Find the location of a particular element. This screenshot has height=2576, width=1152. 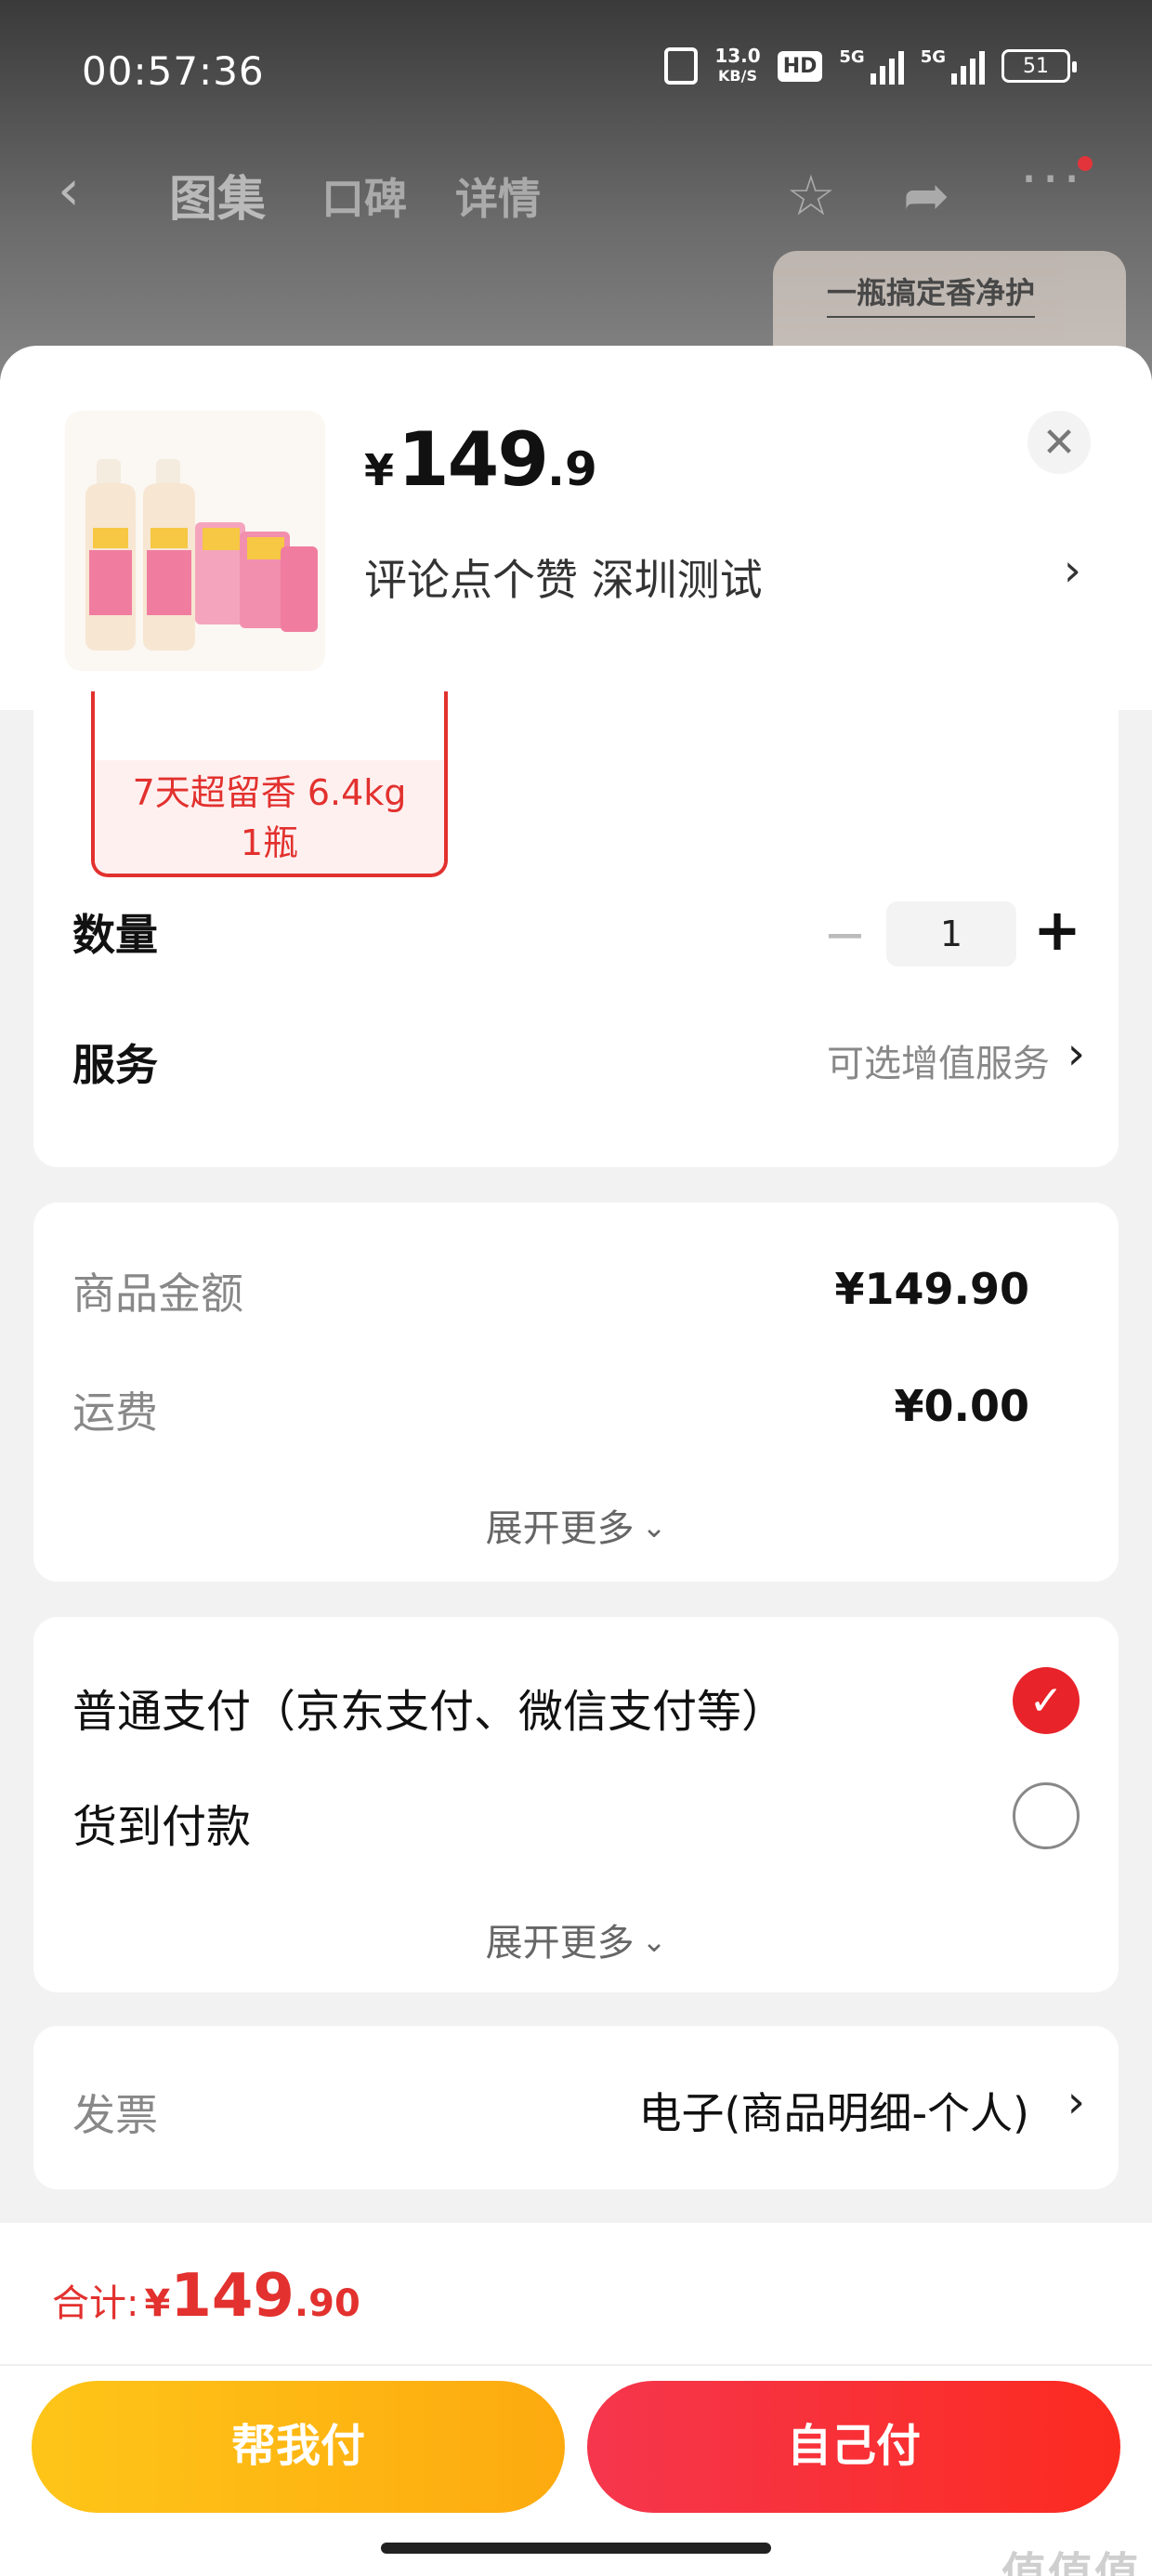

signal-label-2: 5G is located at coordinates (933, 57).